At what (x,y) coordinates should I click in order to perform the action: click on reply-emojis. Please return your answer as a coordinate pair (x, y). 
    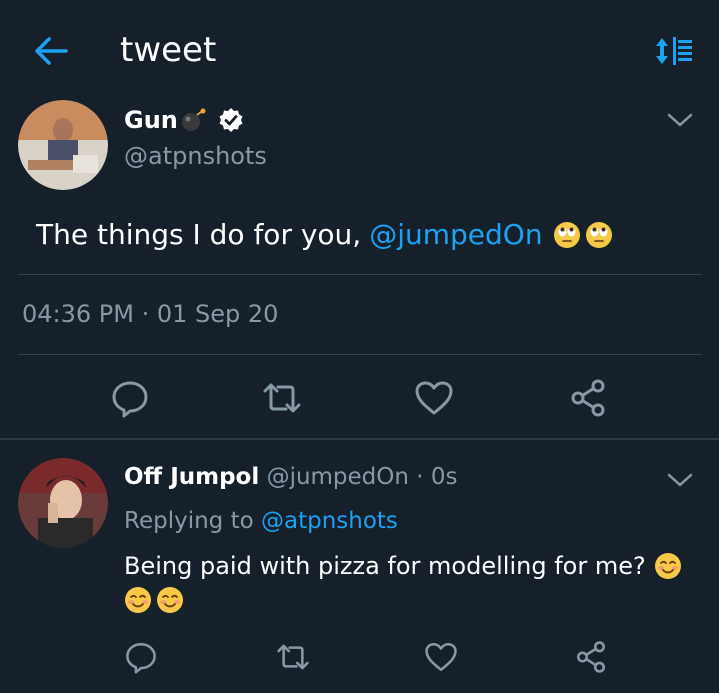
    Looking at the image, I should click on (154, 600).